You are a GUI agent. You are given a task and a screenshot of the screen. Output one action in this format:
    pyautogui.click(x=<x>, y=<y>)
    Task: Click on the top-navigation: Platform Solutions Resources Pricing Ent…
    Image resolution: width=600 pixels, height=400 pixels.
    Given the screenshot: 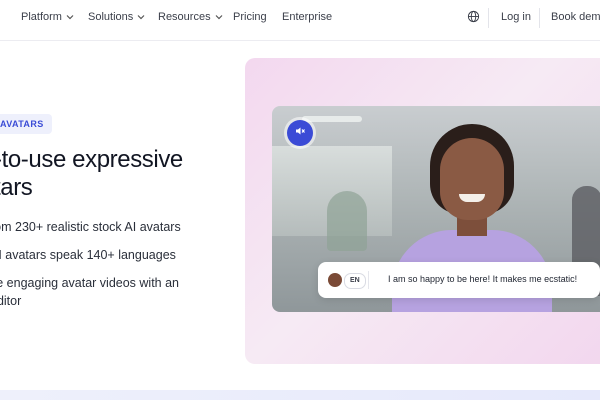 What is the action you would take?
    pyautogui.click(x=300, y=20)
    